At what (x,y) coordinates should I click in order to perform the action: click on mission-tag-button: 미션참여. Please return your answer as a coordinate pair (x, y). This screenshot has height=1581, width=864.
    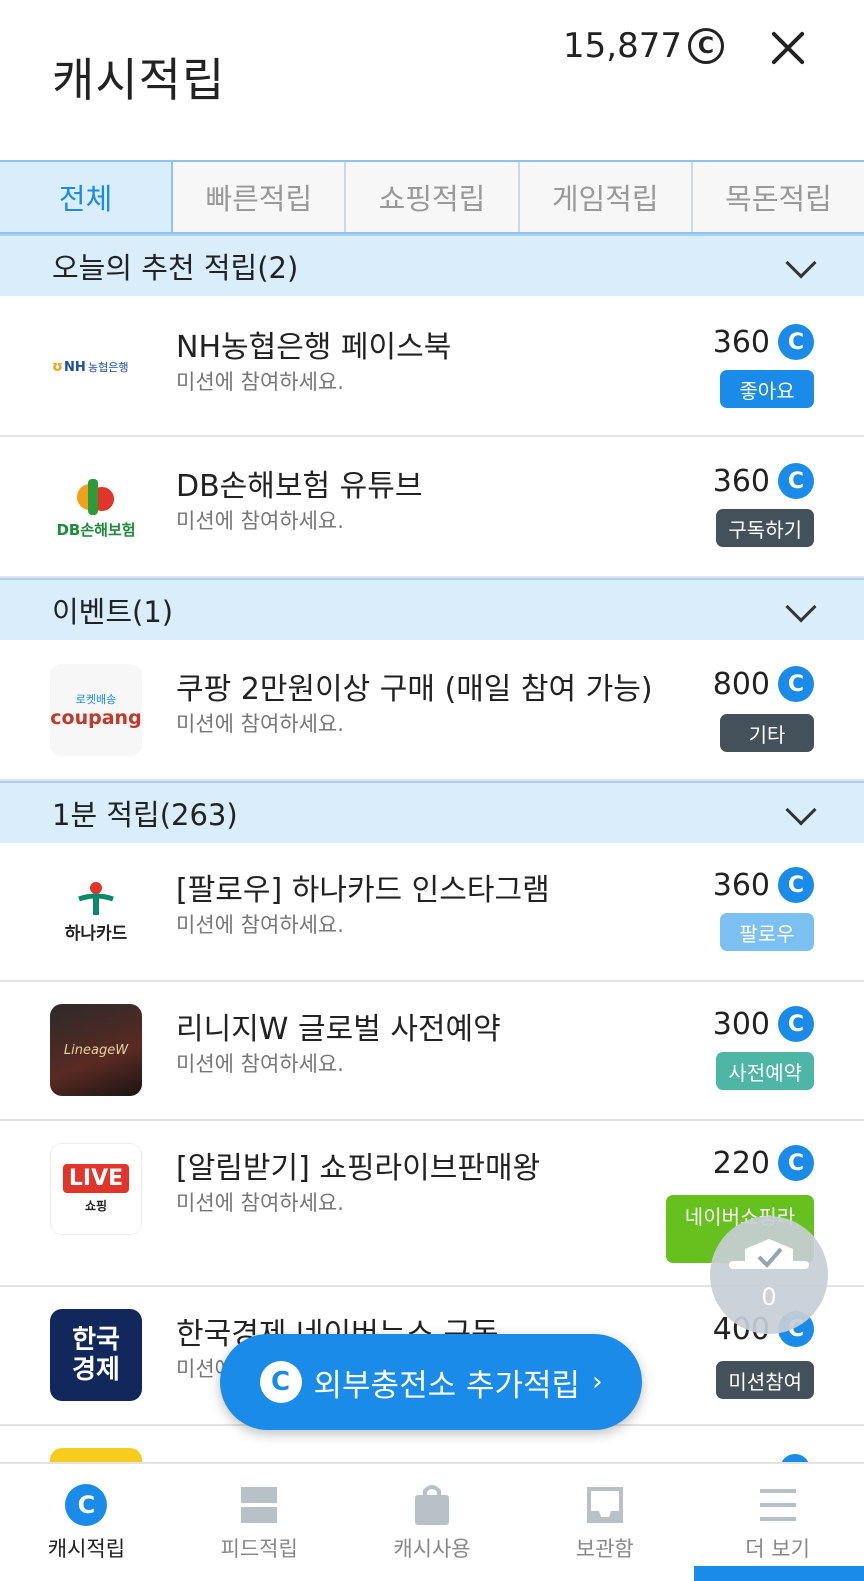
    Looking at the image, I should click on (765, 1380).